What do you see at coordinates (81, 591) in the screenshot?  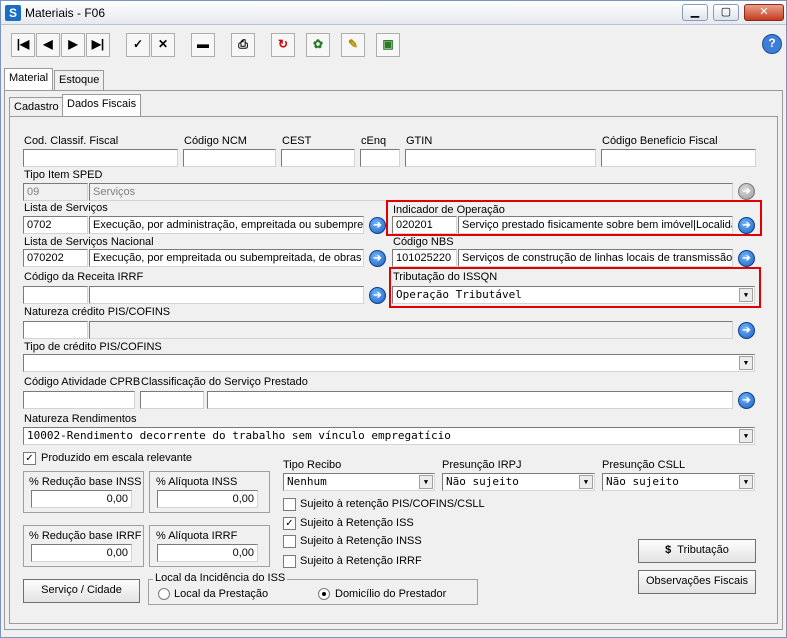 I see `servico-cidade-button: Serviço / Cidade` at bounding box center [81, 591].